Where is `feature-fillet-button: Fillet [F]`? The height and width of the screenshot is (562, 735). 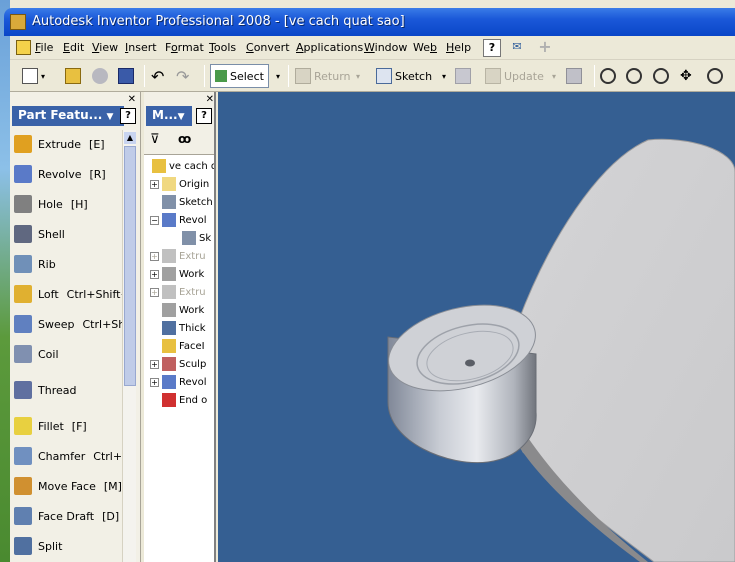 feature-fillet-button: Fillet [F] is located at coordinates (50, 426).